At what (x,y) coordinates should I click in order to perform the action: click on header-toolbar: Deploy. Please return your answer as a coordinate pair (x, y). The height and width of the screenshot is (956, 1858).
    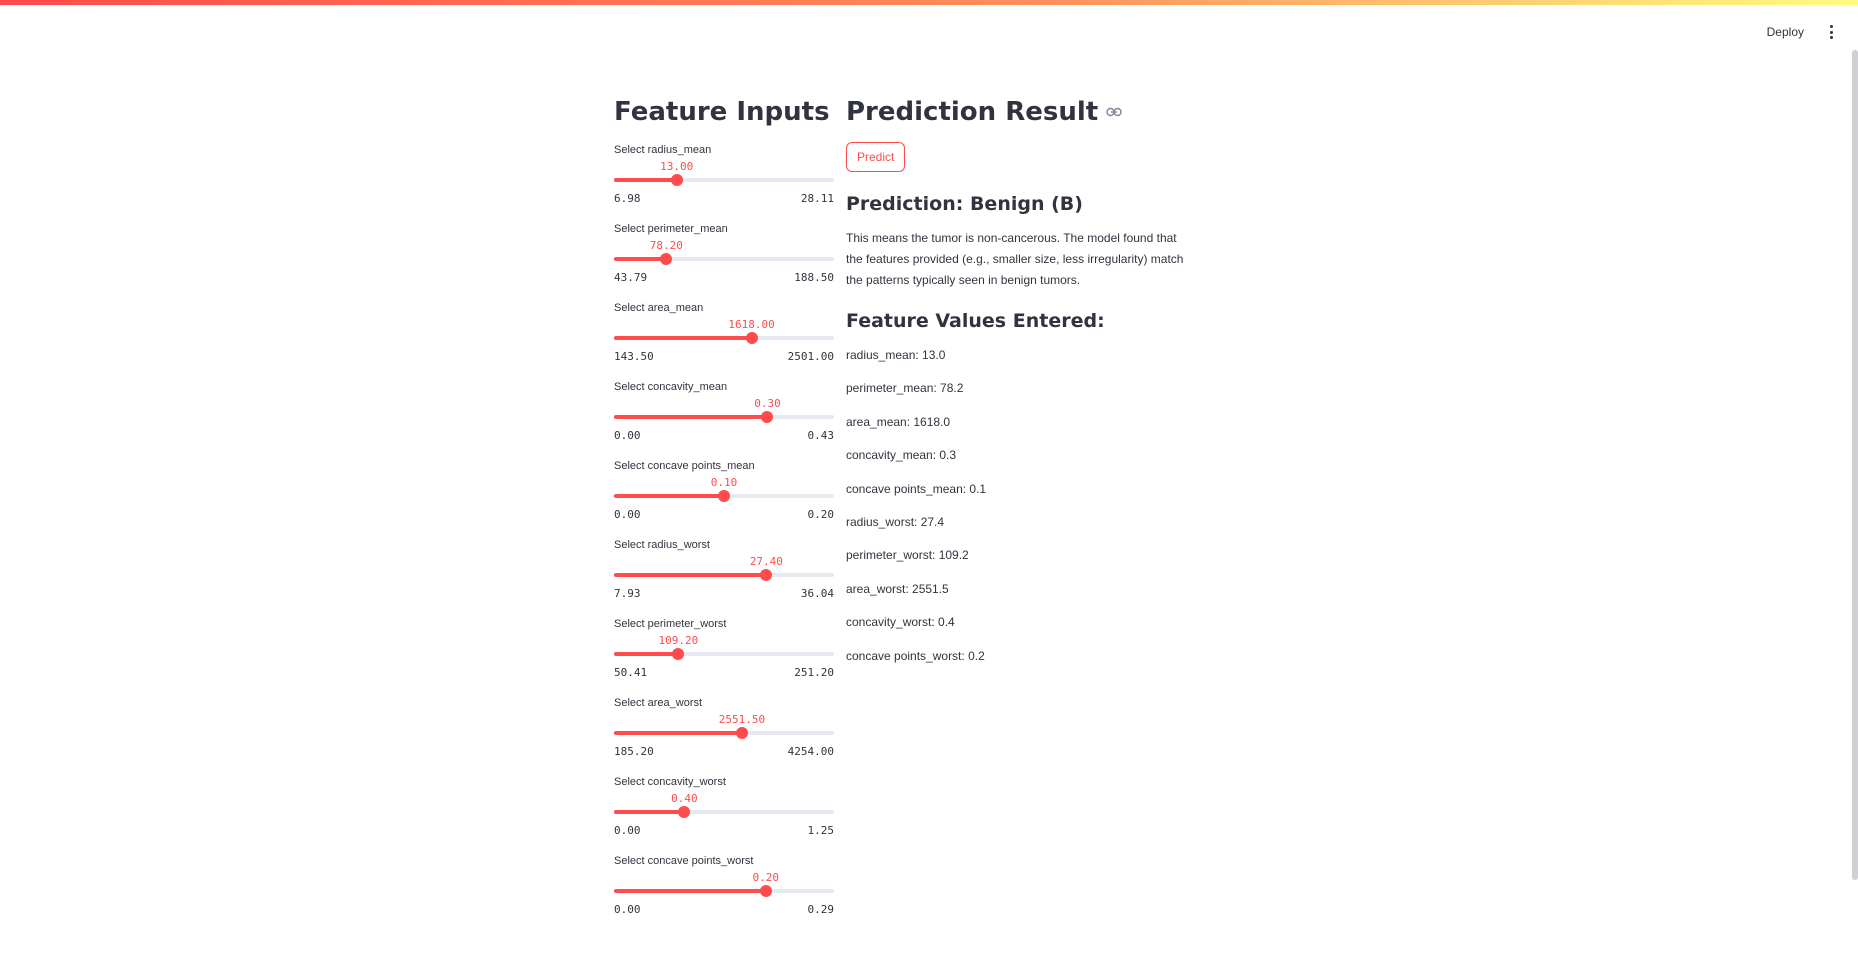
    Looking at the image, I should click on (1802, 32).